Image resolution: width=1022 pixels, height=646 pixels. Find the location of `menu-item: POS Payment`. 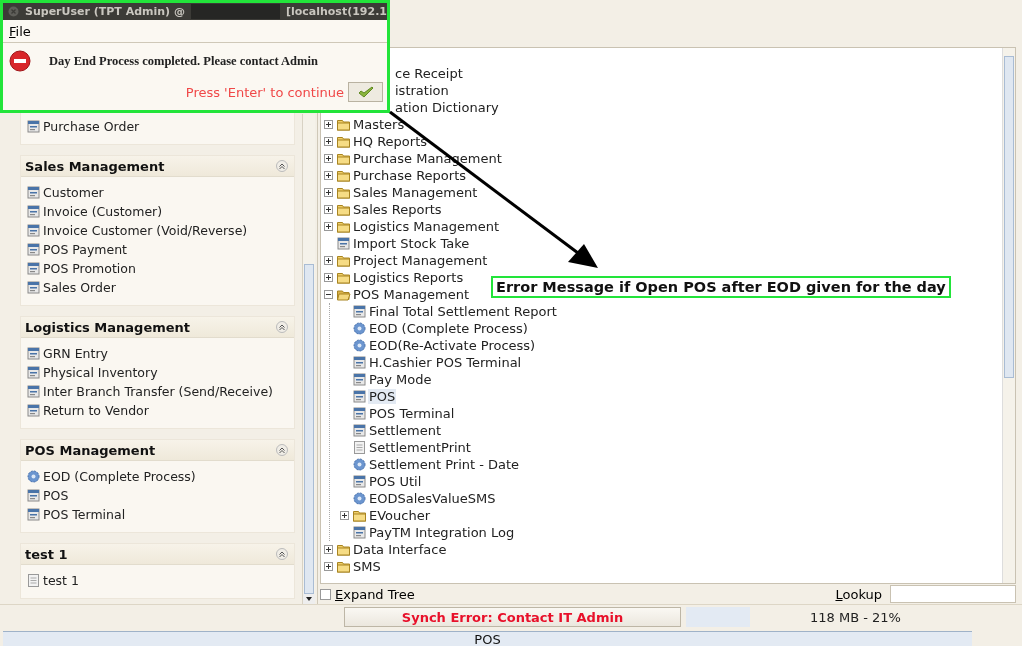

menu-item: POS Payment is located at coordinates (85, 249).